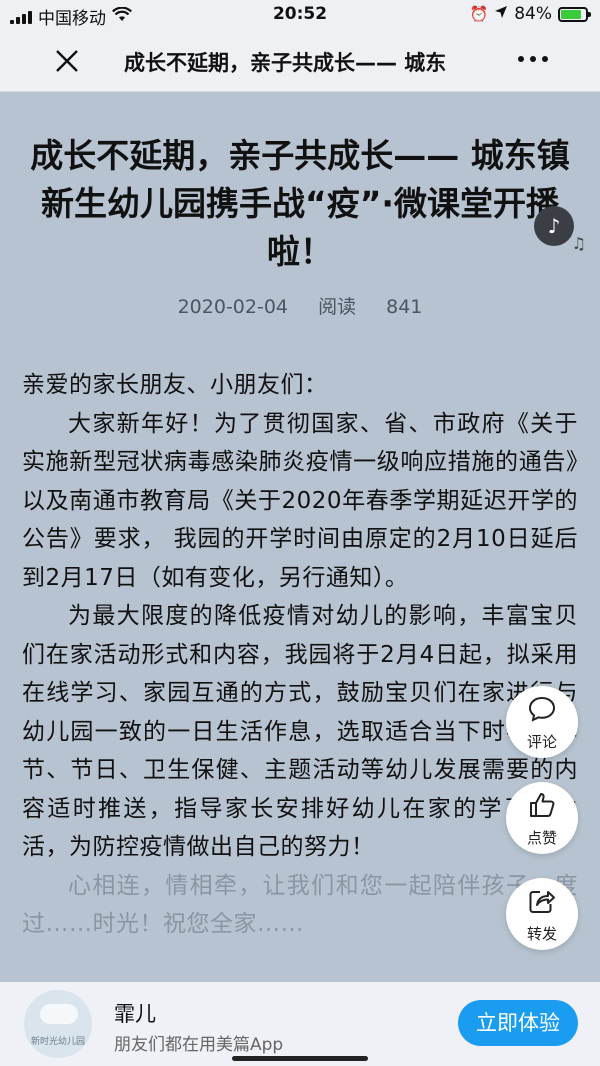 Image resolution: width=600 pixels, height=1066 pixels. I want to click on cloud-icon, so click(59, 1014).